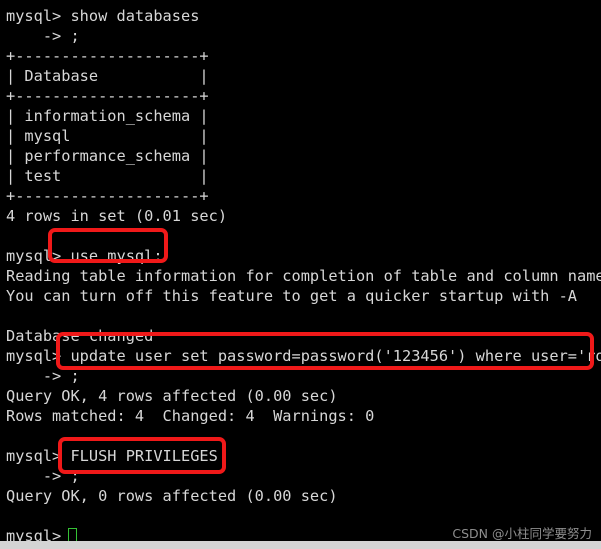 The width and height of the screenshot is (601, 549). Describe the element at coordinates (172, 396) in the screenshot. I see `terminal-line: Query OK, 4 rows affected (0.00 sec)` at that location.